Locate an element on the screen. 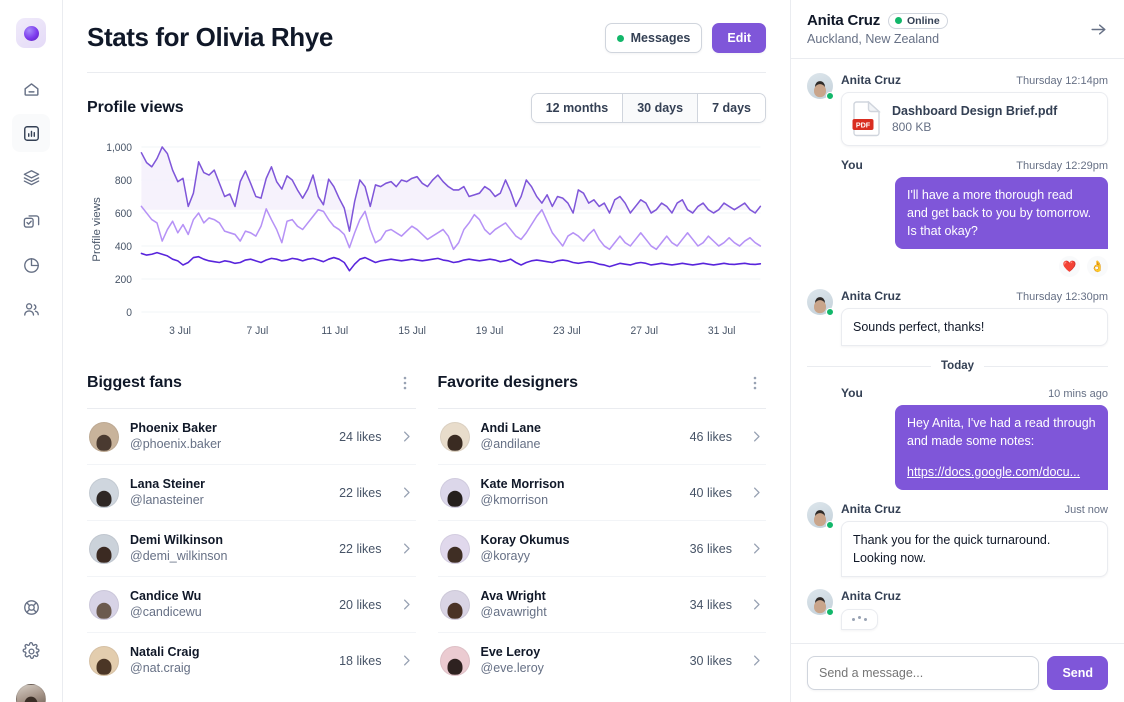  home-icon is located at coordinates (31, 89).